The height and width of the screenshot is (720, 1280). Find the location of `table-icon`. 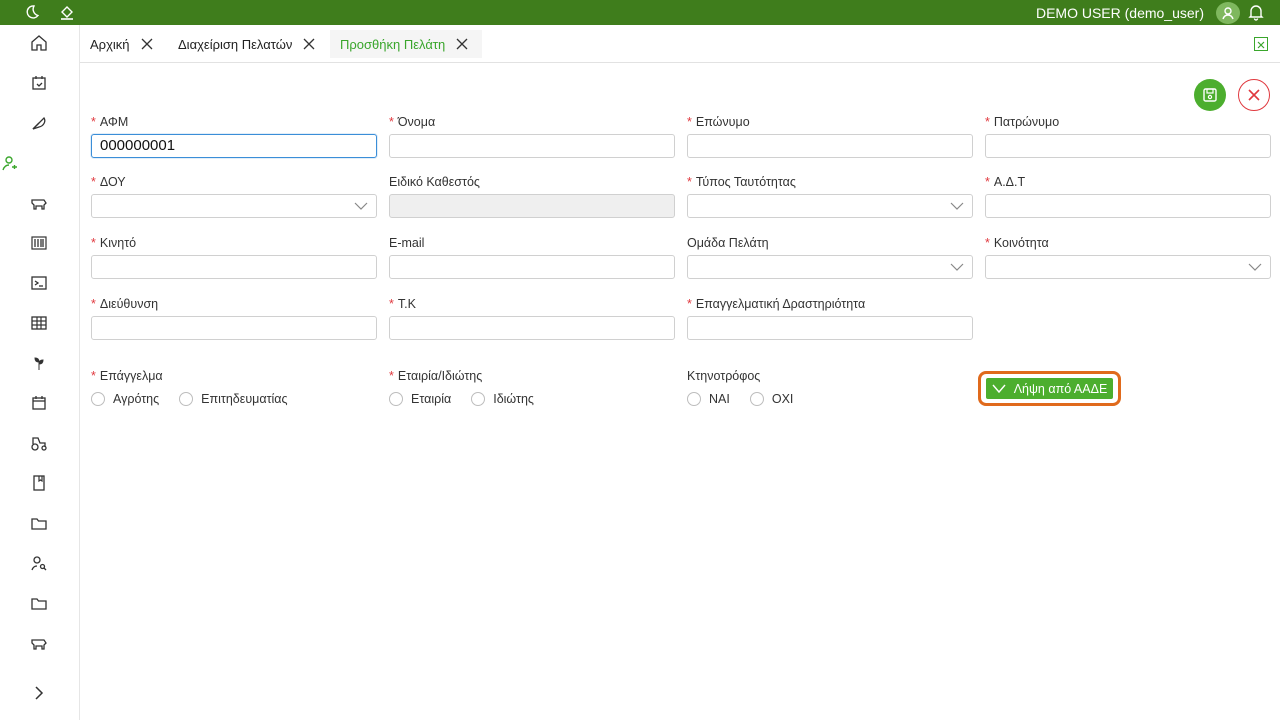

table-icon is located at coordinates (39, 323).